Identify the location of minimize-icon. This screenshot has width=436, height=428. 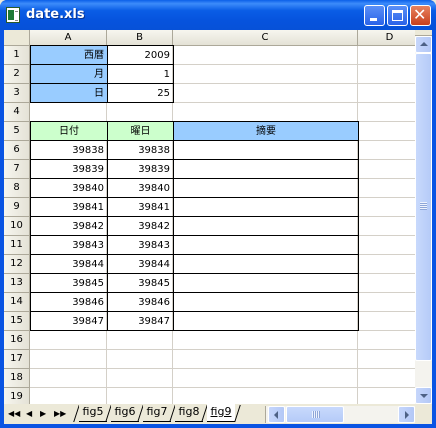
(373, 19).